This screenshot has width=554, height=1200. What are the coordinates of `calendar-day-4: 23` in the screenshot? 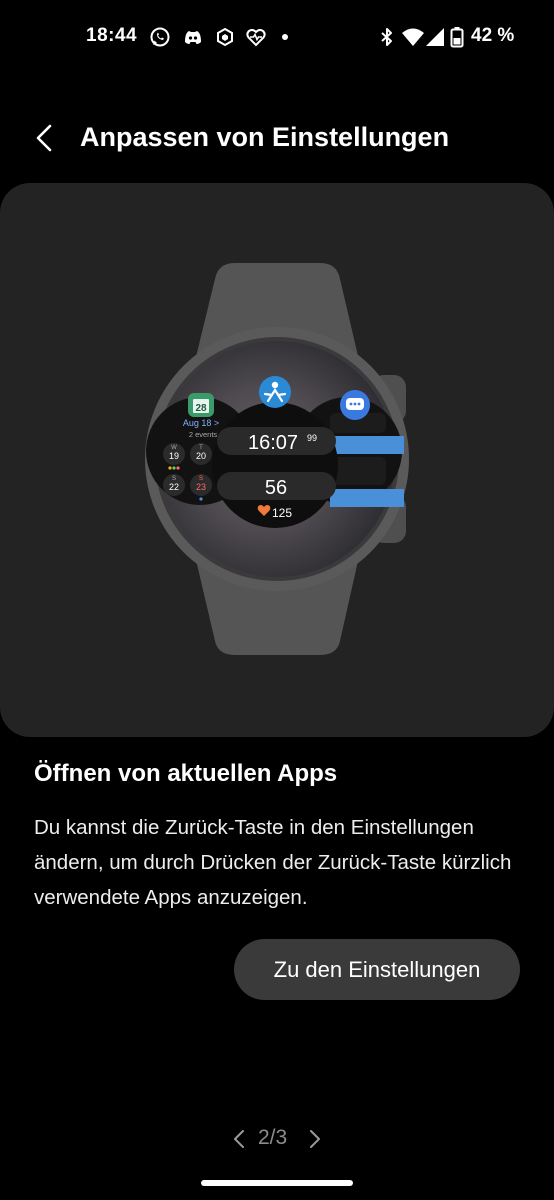 It's located at (201, 487).